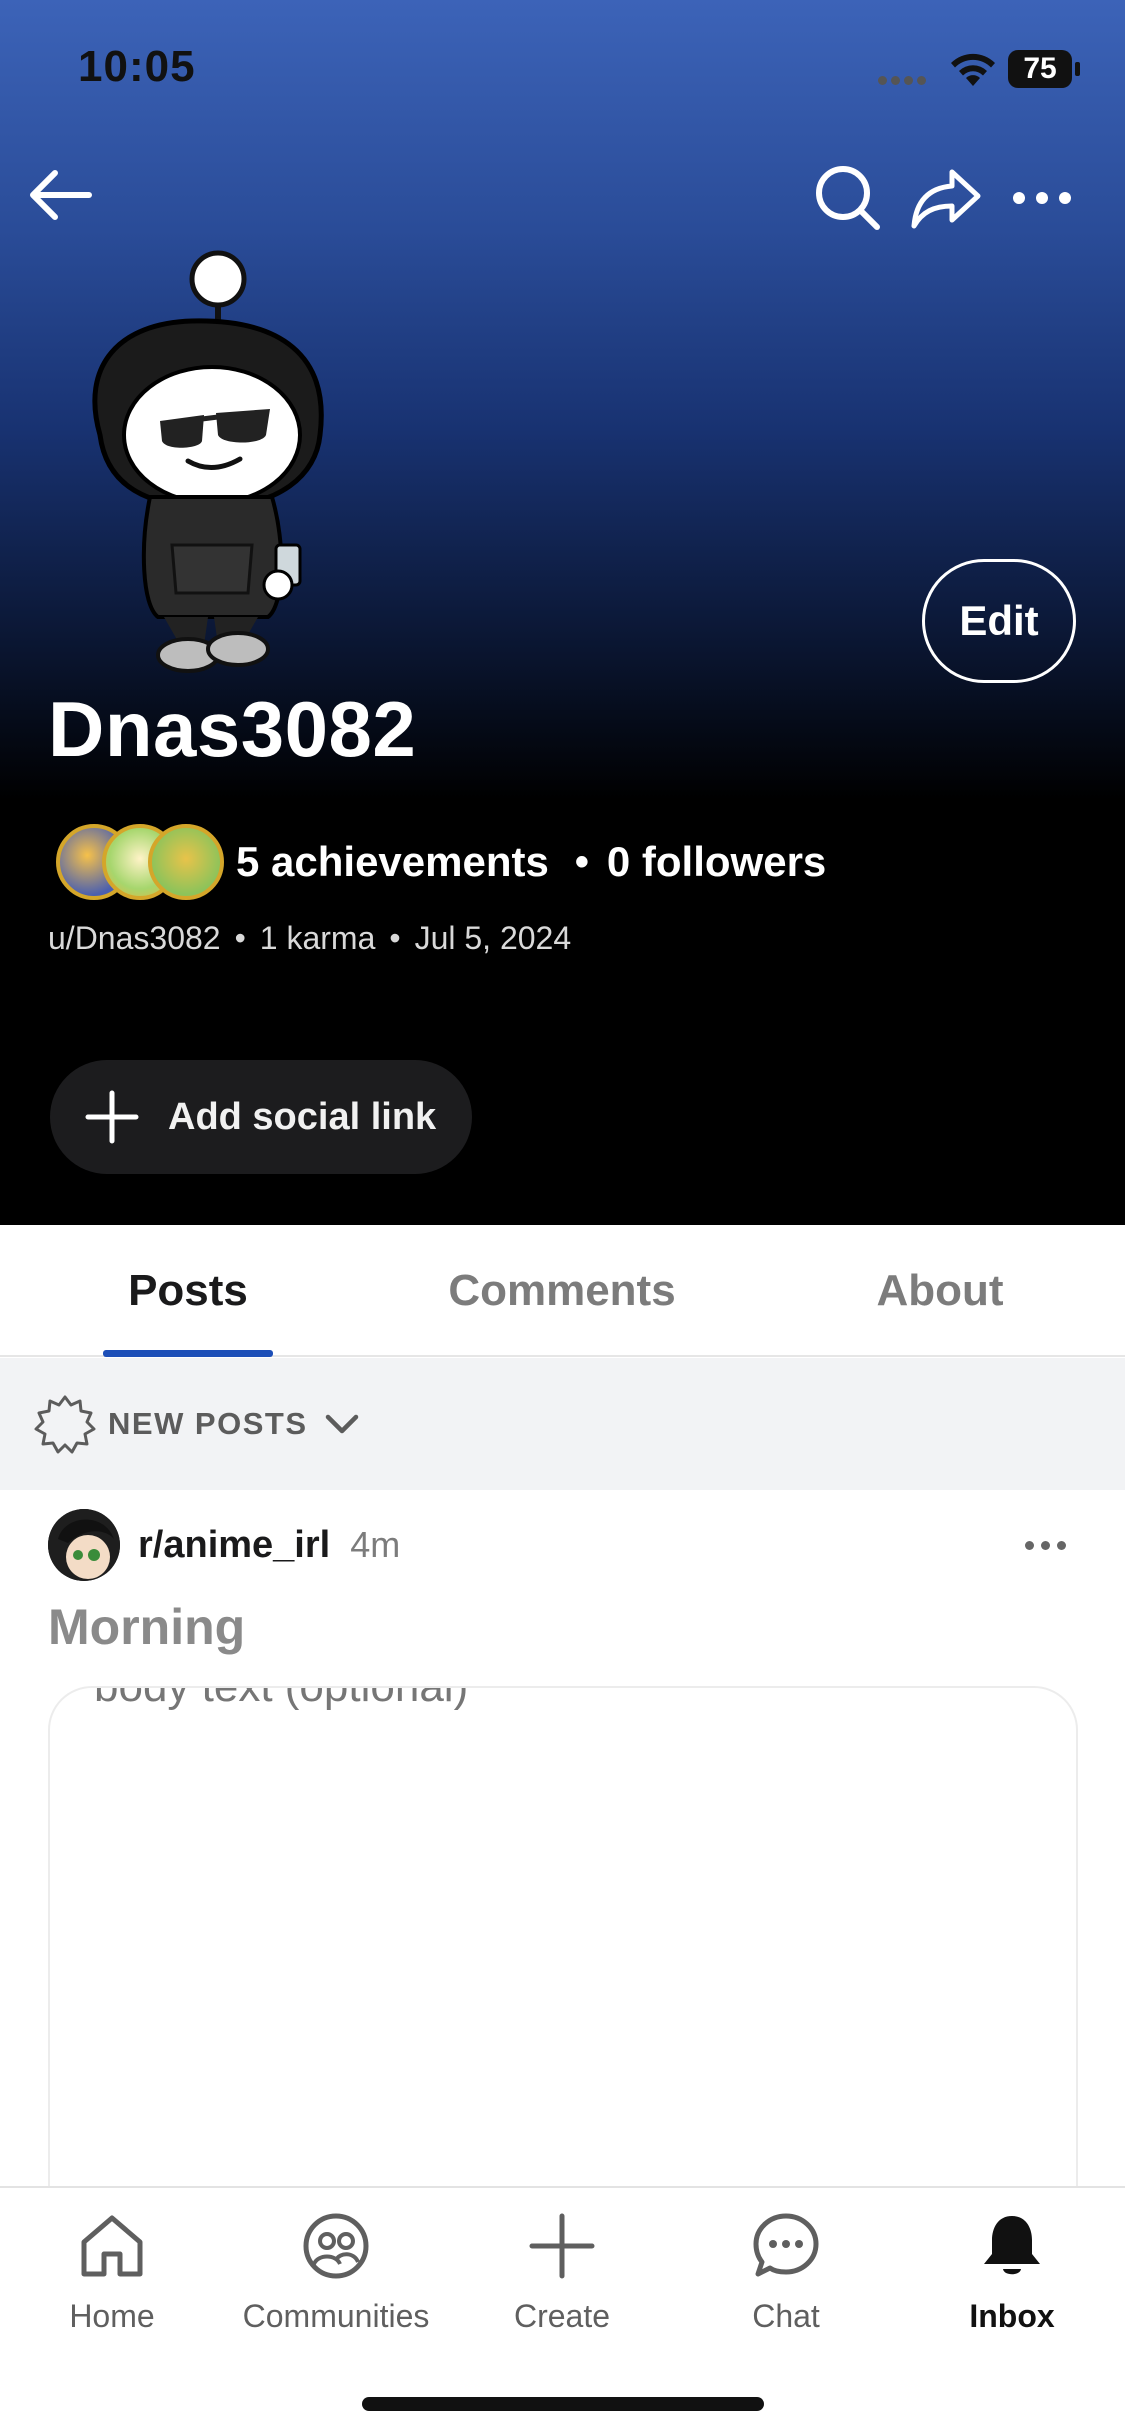 This screenshot has width=1125, height=2436. Describe the element at coordinates (336, 2316) in the screenshot. I see `nav-communities-label: Communities` at that location.